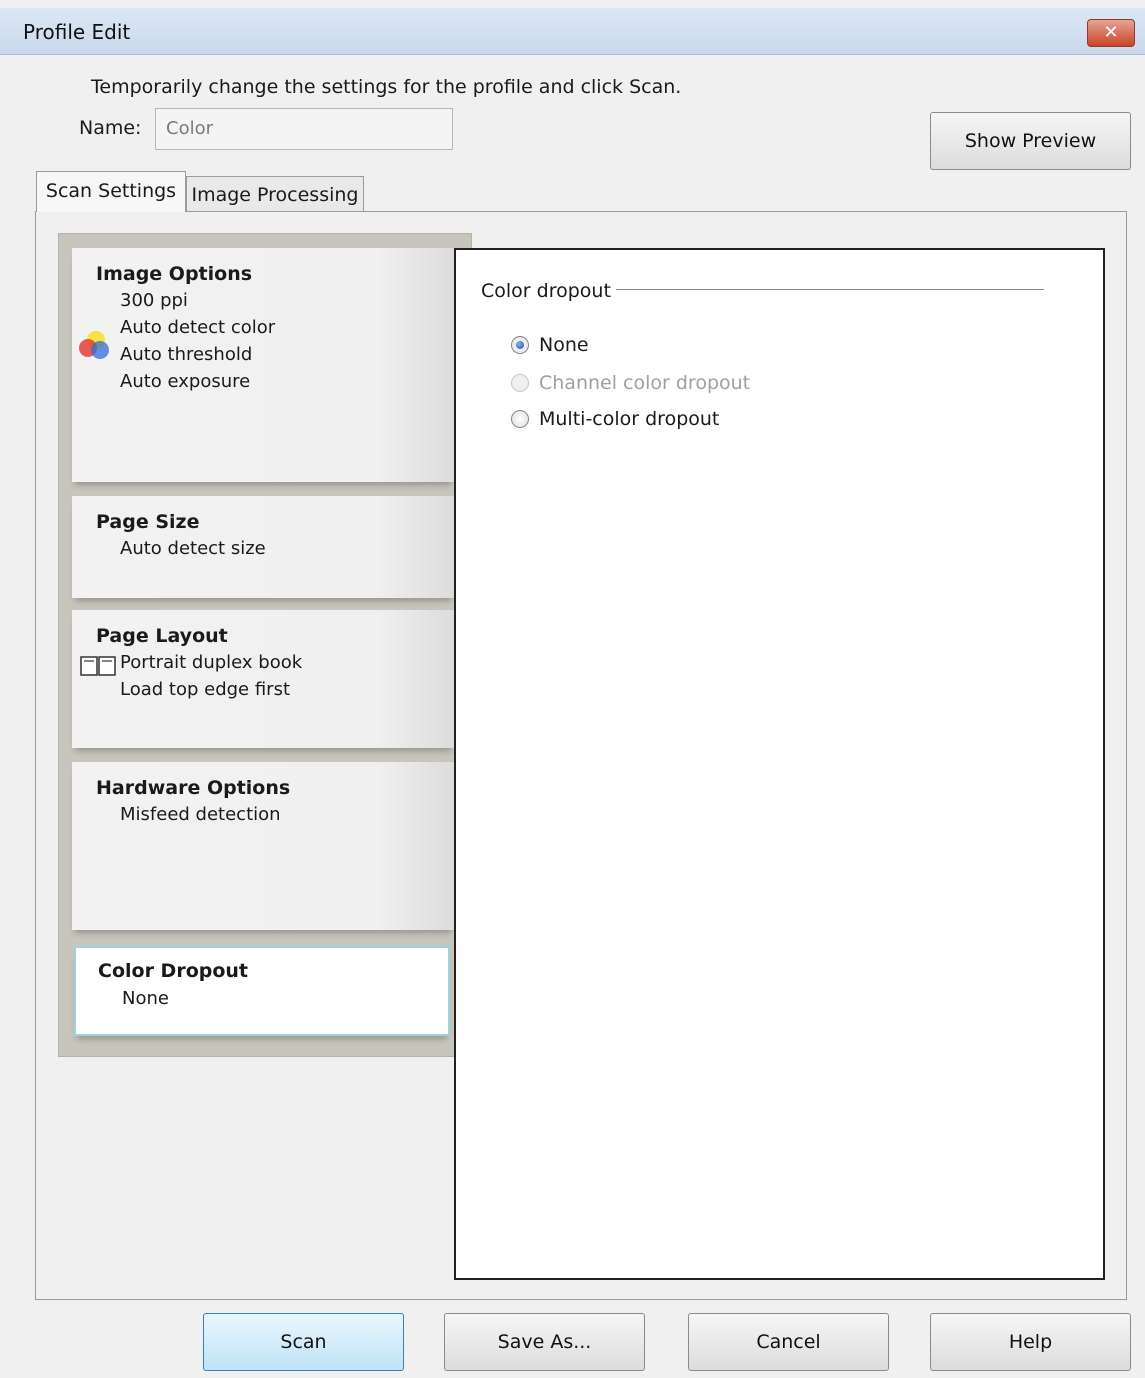 This screenshot has width=1145, height=1378. I want to click on card-line: Auto detect color, so click(198, 327).